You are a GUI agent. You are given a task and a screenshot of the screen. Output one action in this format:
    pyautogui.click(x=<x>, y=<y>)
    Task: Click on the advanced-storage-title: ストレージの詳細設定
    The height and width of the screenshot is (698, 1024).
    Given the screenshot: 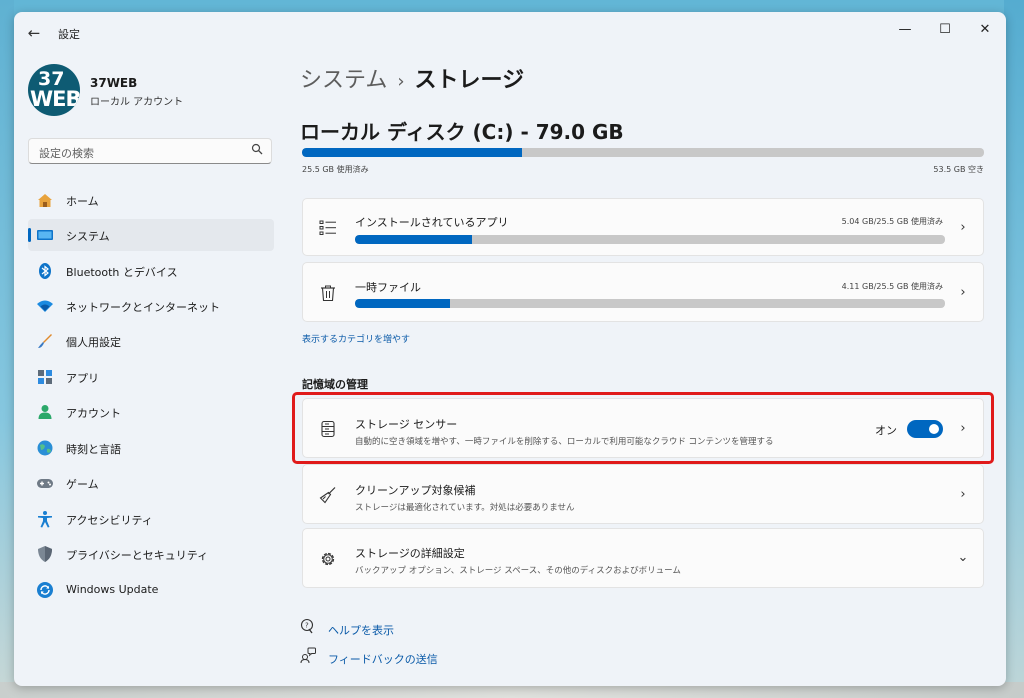 What is the action you would take?
    pyautogui.click(x=410, y=553)
    